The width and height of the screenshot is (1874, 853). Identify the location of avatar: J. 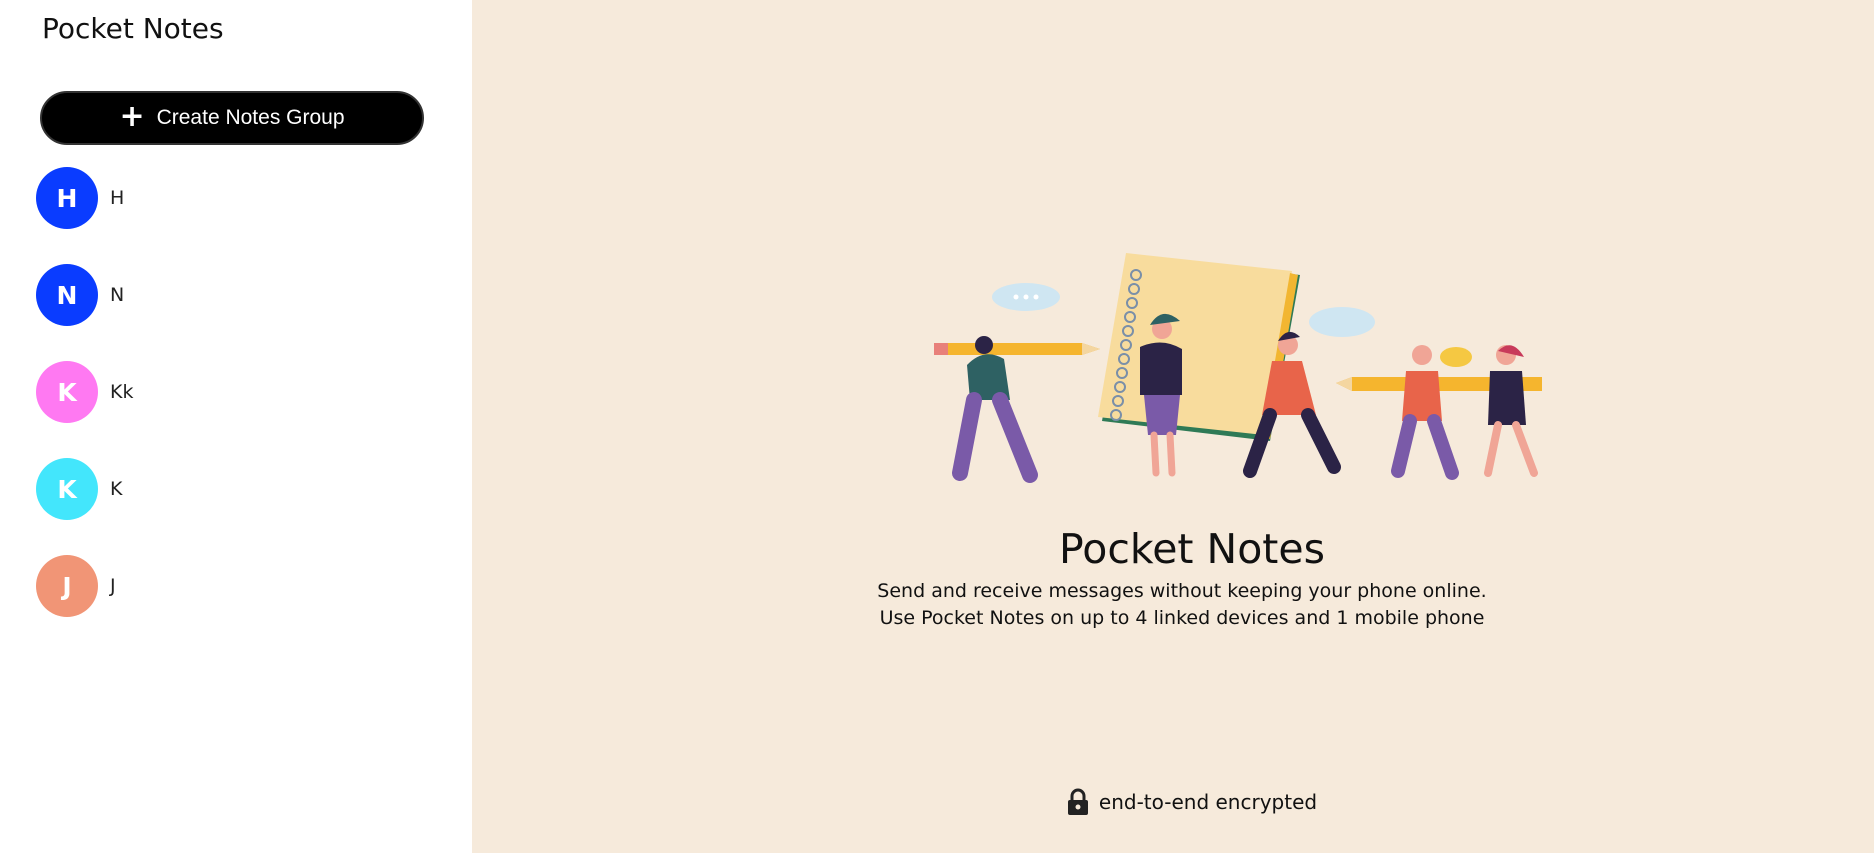
(67, 586).